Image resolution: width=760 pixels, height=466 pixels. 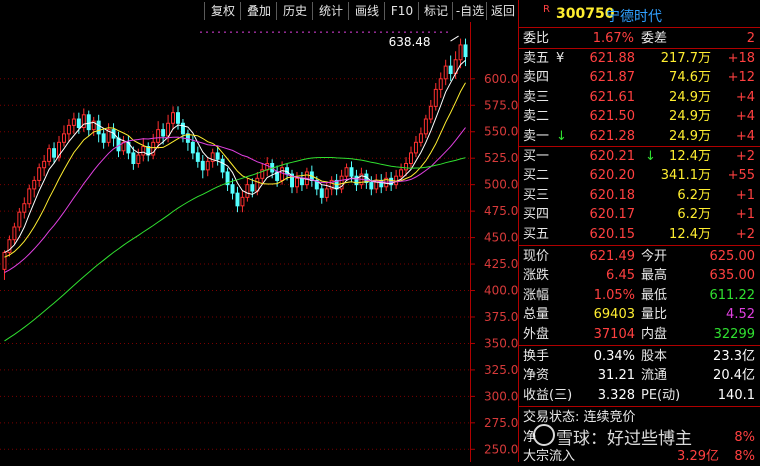 I want to click on ask-change: +18, so click(x=741, y=58).